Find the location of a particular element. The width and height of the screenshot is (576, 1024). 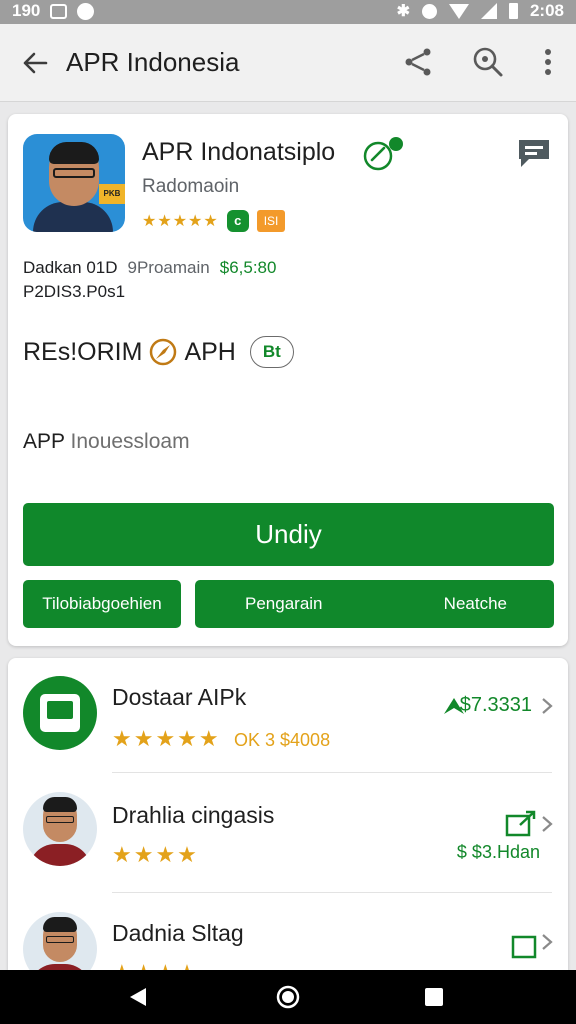

category-row: REs!ORIM APH Bt is located at coordinates (158, 352).